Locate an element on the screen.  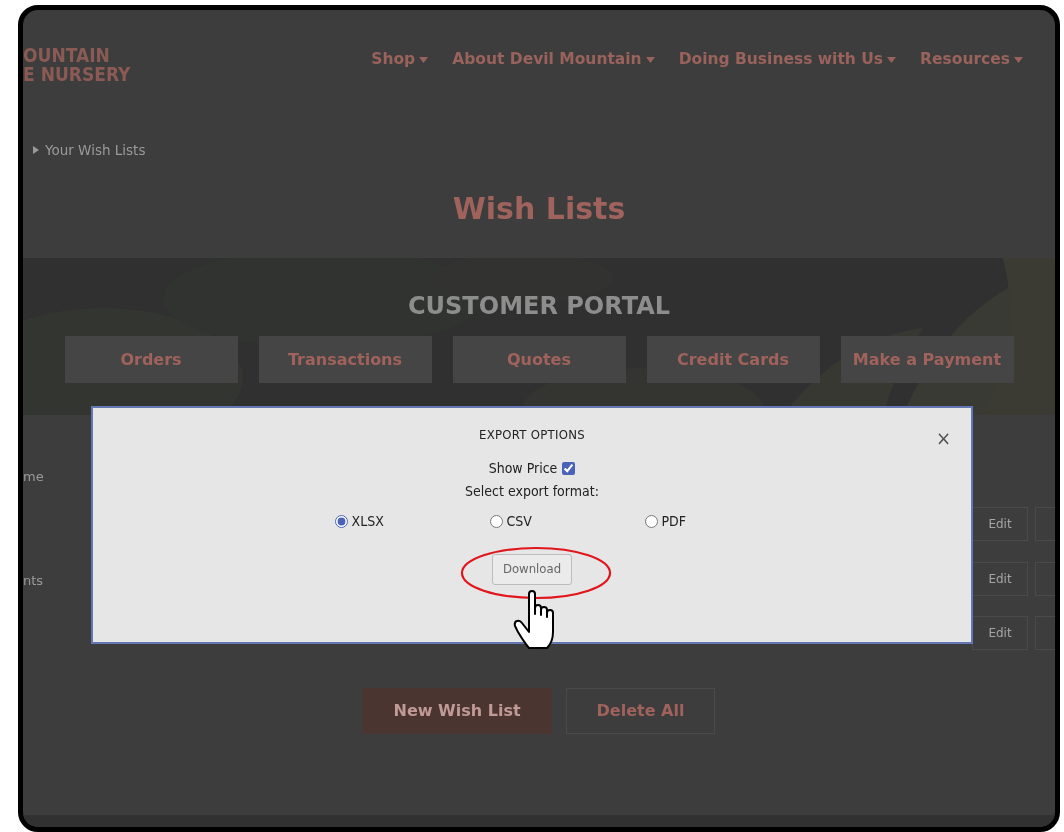
download-button: Download is located at coordinates (532, 569).